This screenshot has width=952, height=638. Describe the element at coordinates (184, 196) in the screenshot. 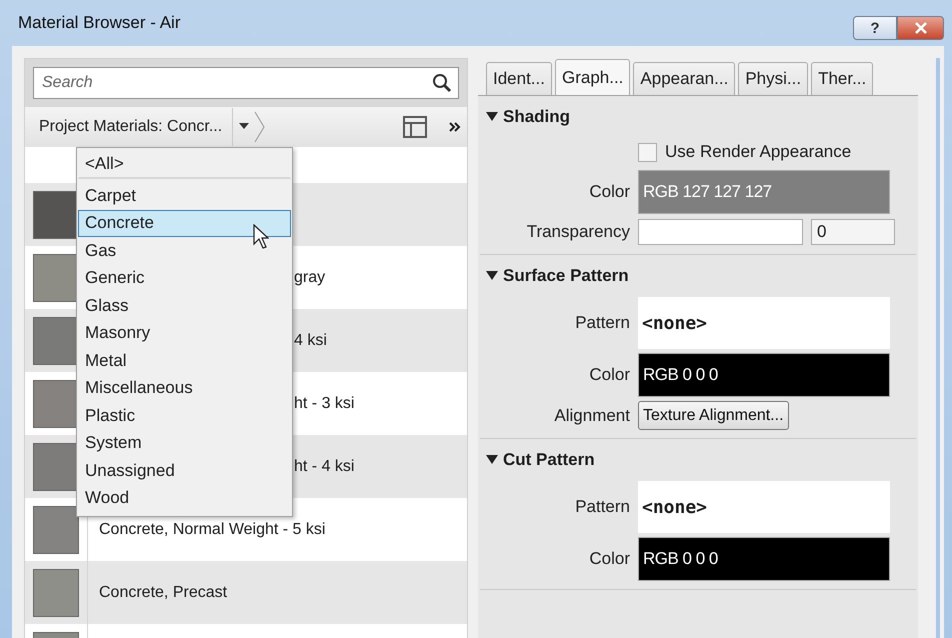

I see `menu-item: Carpet` at that location.